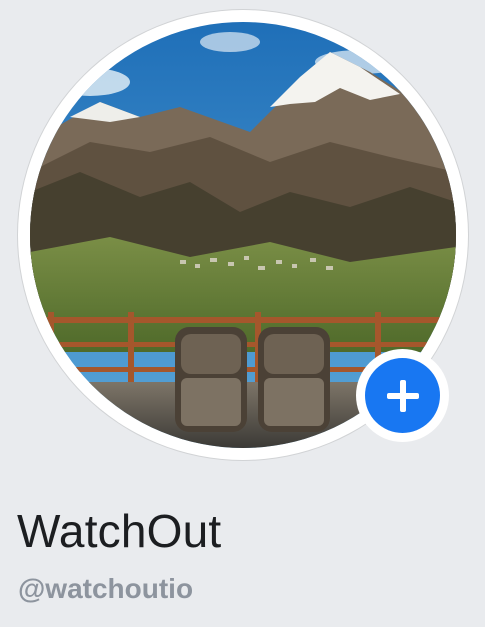 The image size is (485, 627). I want to click on plus-icon, so click(402, 395).